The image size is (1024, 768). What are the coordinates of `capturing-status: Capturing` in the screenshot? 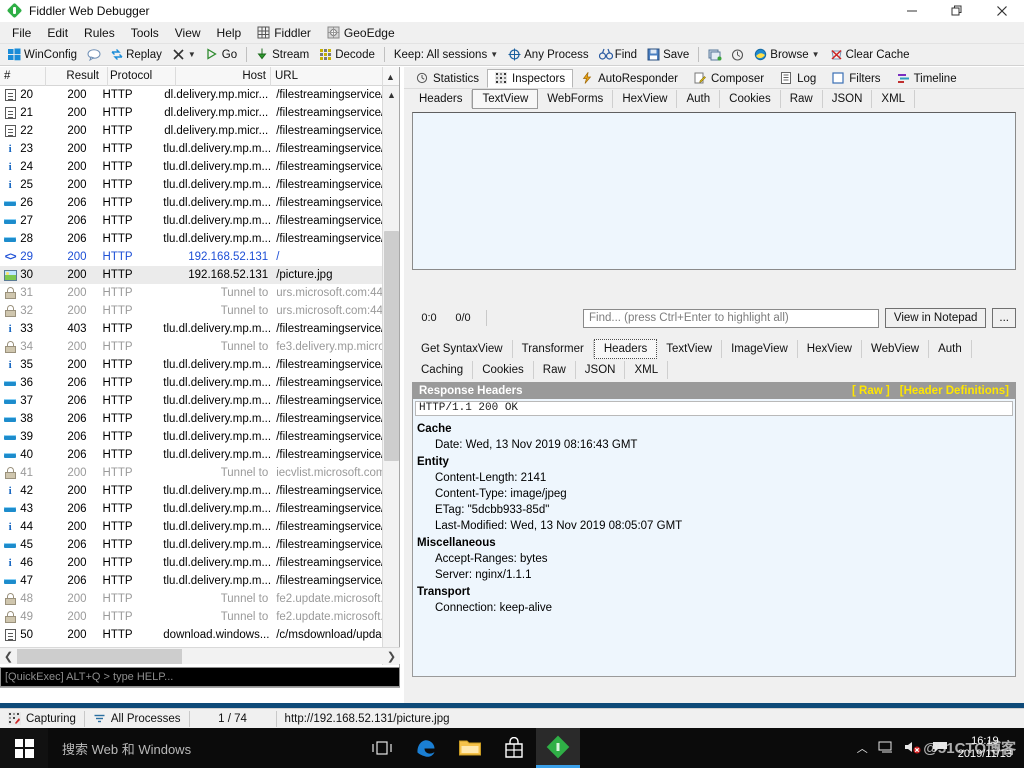 It's located at (42, 719).